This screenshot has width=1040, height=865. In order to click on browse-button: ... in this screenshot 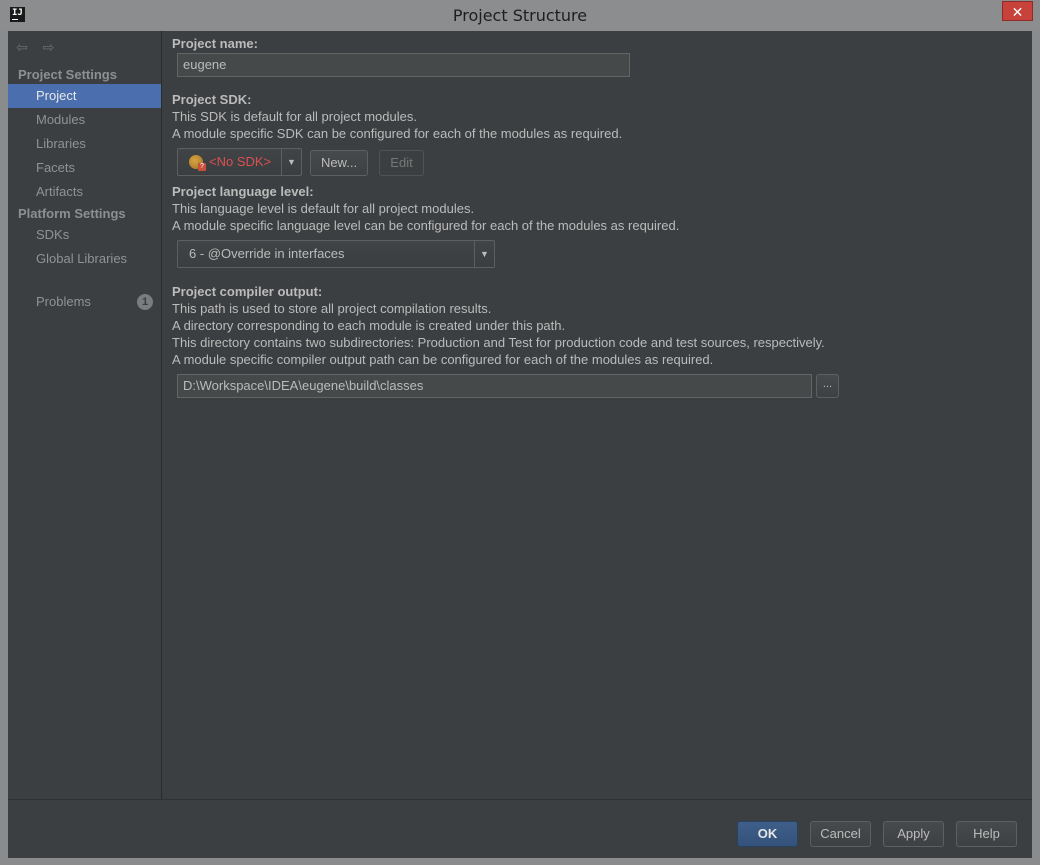, I will do `click(827, 386)`.